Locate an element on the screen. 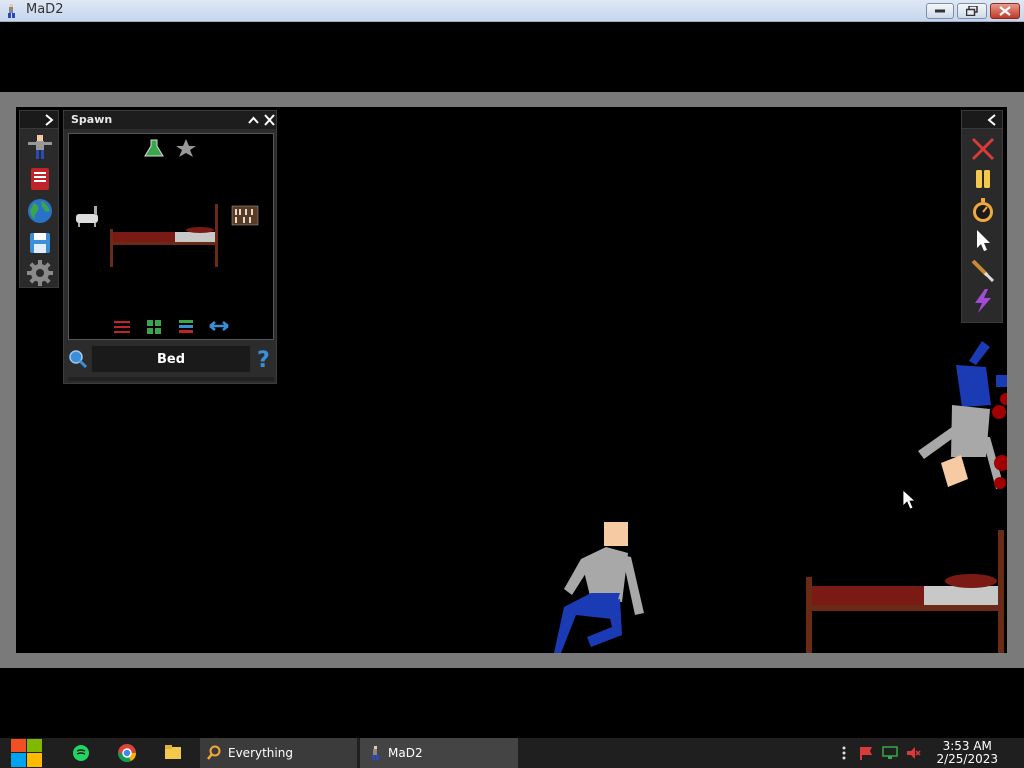 Image resolution: width=1024 pixels, height=768 pixels. taskbar-item-everything: Everything is located at coordinates (278, 753).